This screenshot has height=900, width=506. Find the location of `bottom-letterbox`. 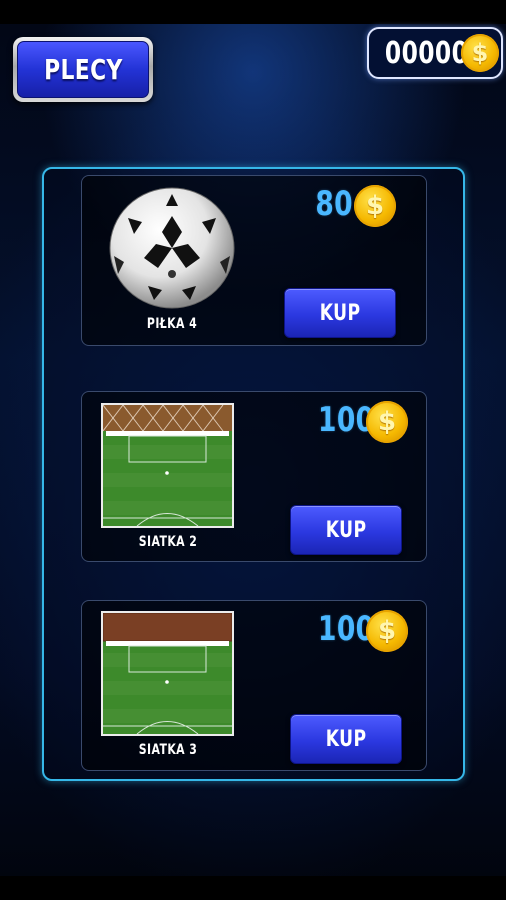

bottom-letterbox is located at coordinates (253, 888).